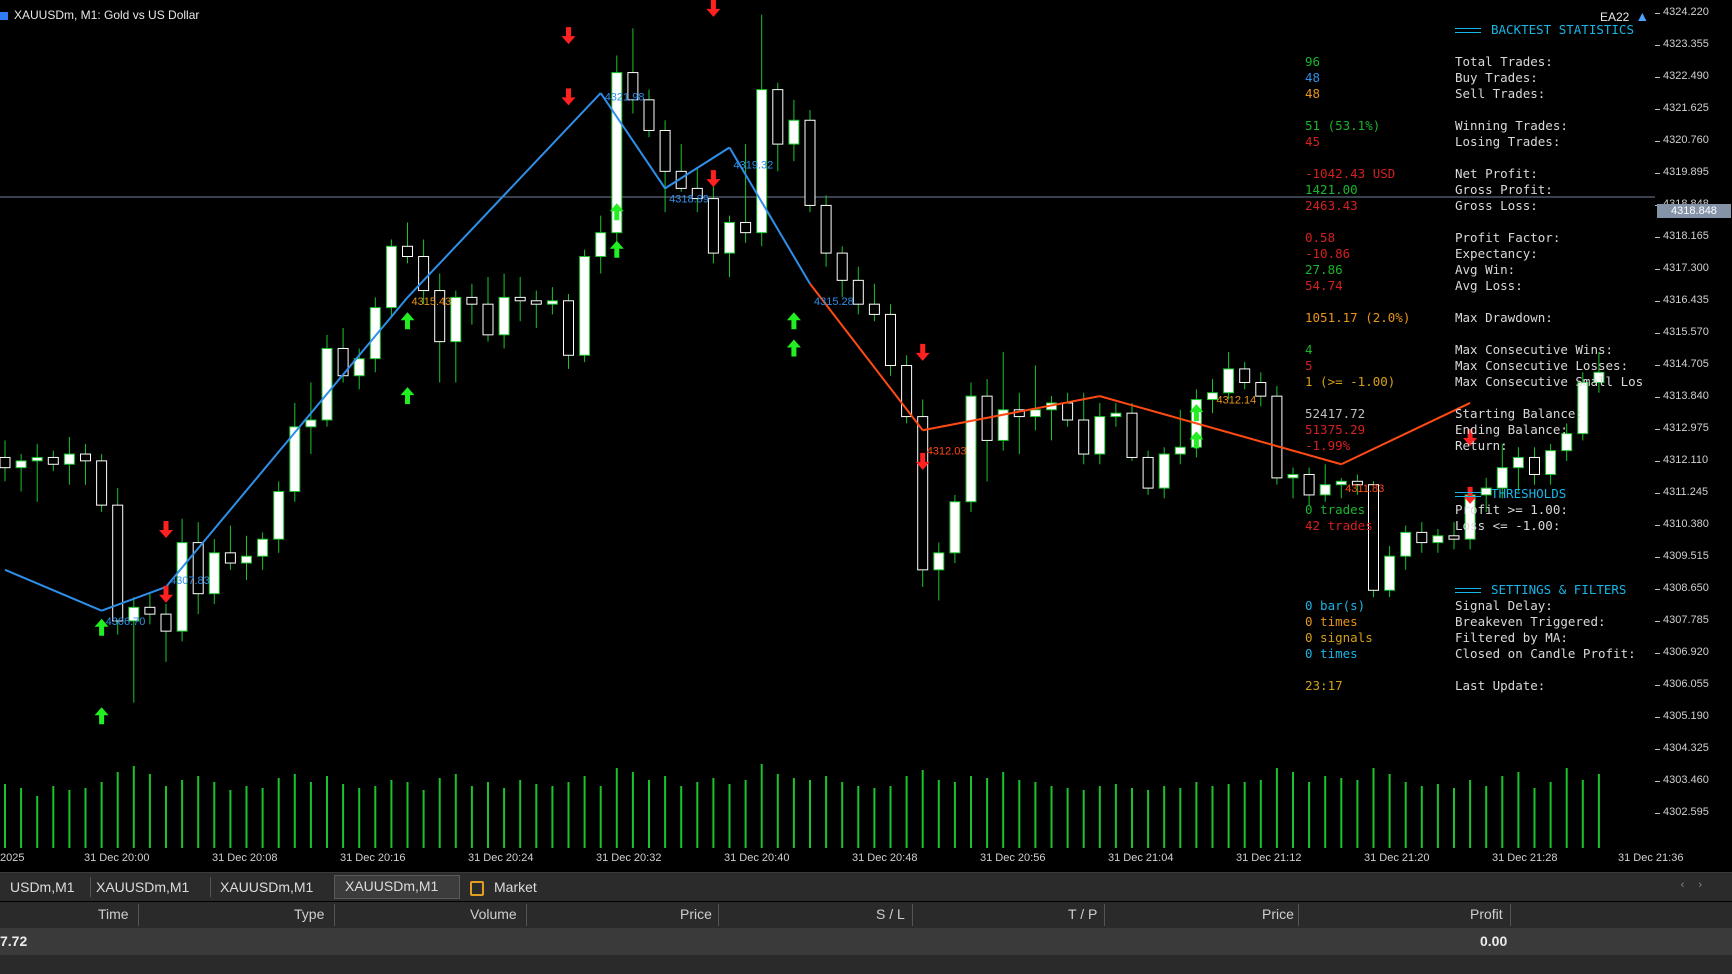 The height and width of the screenshot is (974, 1732). I want to click on stat-value: 2463.43, so click(1331, 205).